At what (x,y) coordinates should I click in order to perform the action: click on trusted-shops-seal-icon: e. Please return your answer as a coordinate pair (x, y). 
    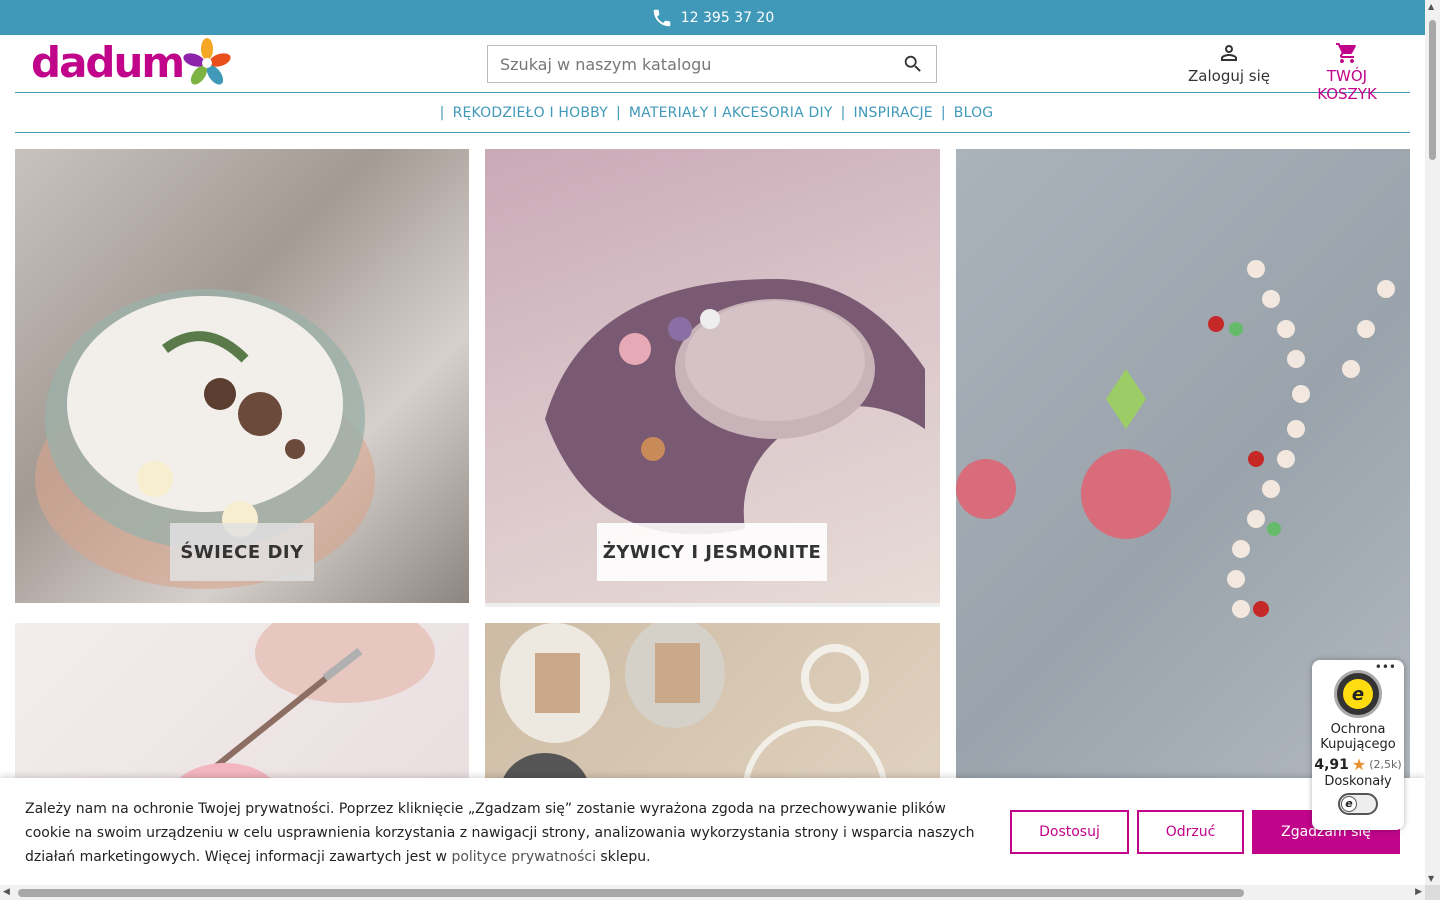
    Looking at the image, I should click on (1358, 694).